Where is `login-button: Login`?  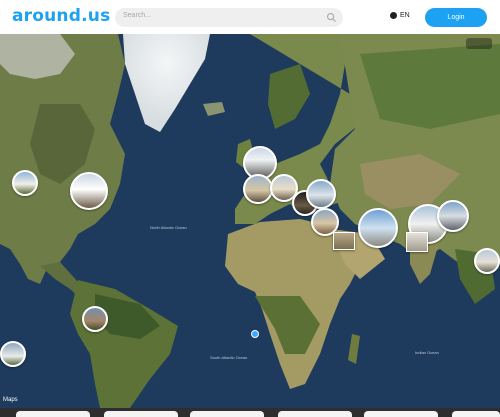 login-button: Login is located at coordinates (456, 17).